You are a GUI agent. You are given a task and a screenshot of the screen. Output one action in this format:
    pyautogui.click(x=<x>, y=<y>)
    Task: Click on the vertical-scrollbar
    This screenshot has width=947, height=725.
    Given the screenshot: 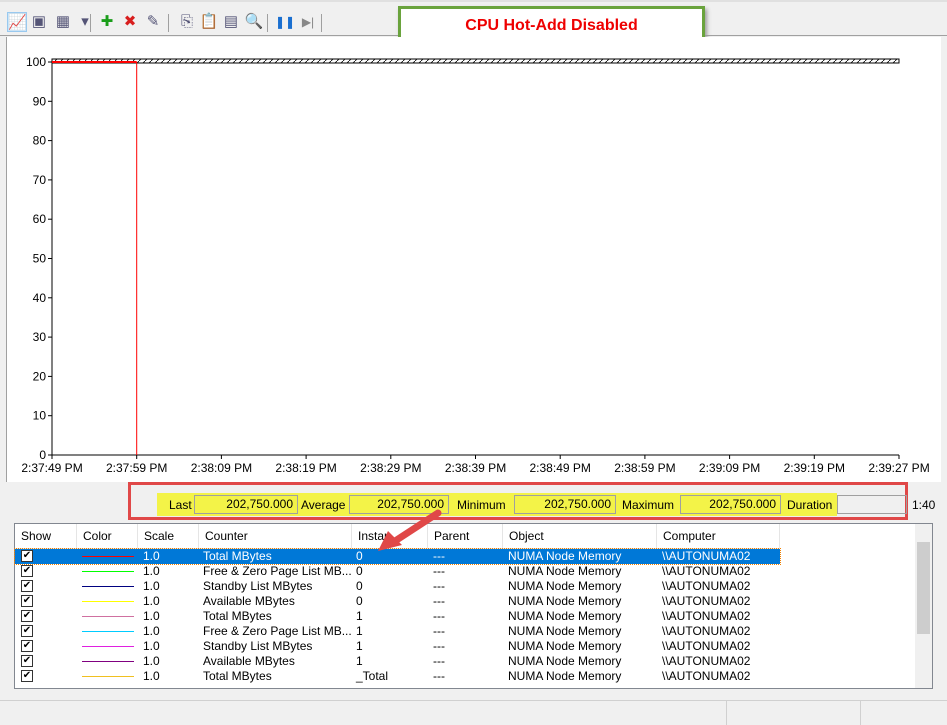 What is the action you would take?
    pyautogui.click(x=923, y=606)
    